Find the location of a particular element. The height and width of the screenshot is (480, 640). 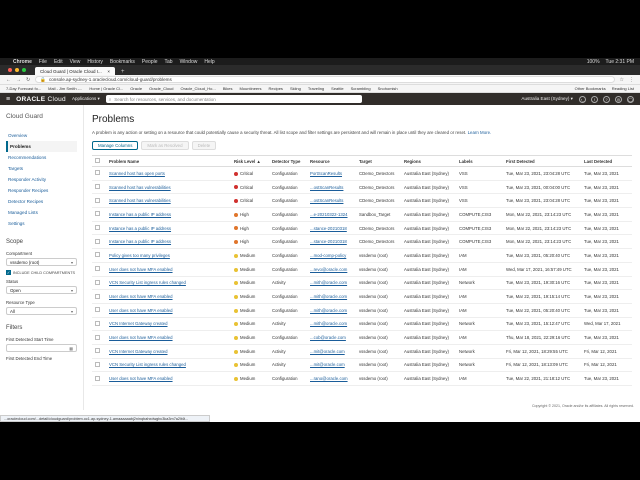

browser-tab: Cloud Guard | Oracle Cloud I... × is located at coordinates (75, 71).